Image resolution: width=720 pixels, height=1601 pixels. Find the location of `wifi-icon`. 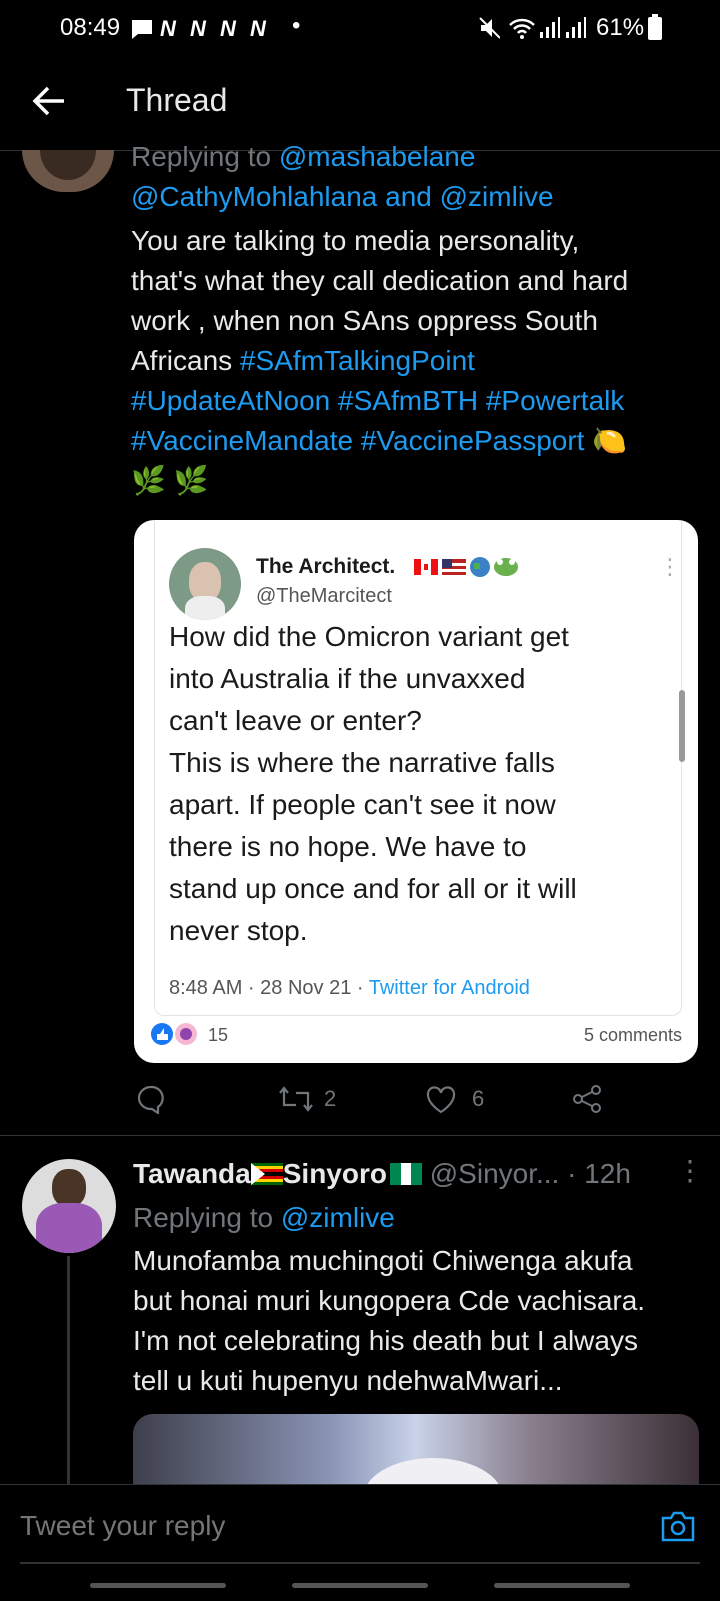

wifi-icon is located at coordinates (522, 28).